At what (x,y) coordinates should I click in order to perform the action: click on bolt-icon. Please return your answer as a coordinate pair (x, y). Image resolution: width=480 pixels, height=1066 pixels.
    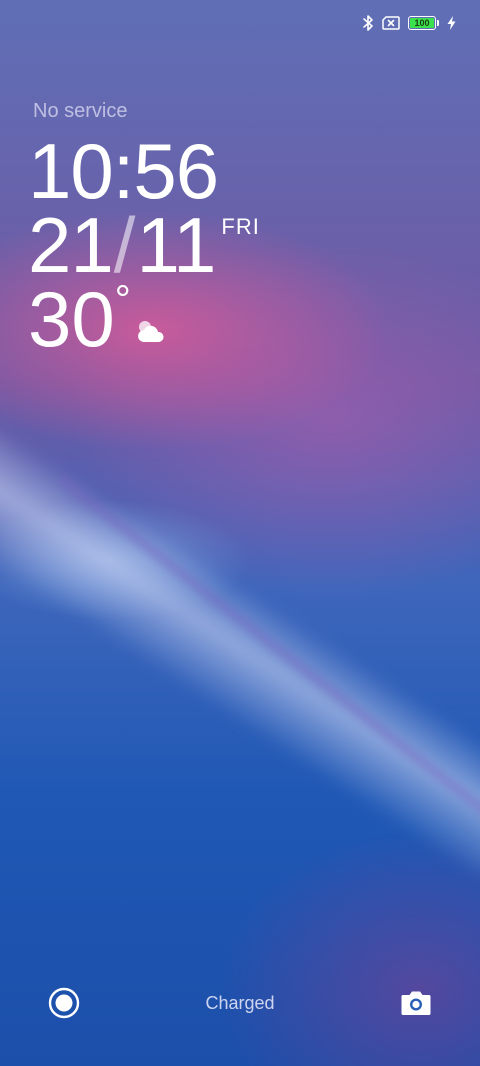
    Looking at the image, I should click on (451, 23).